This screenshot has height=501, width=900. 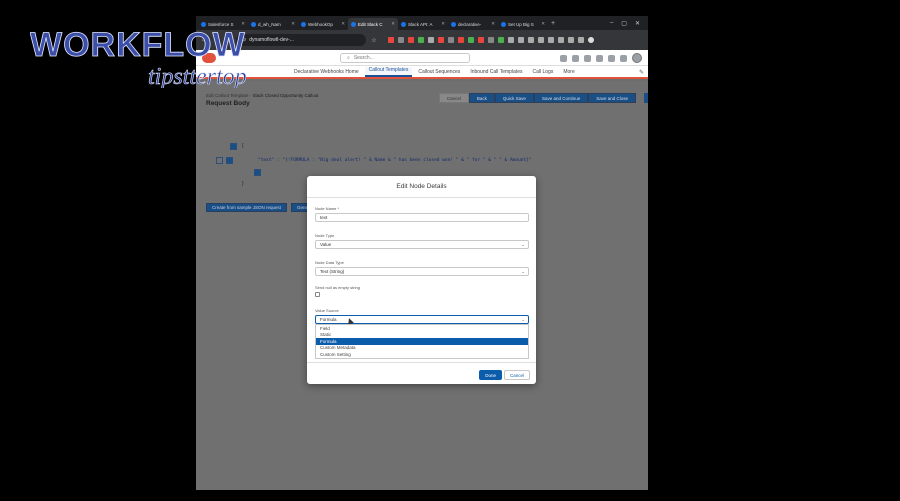 I want to click on edit-nav-icon: ✎, so click(x=641, y=72).